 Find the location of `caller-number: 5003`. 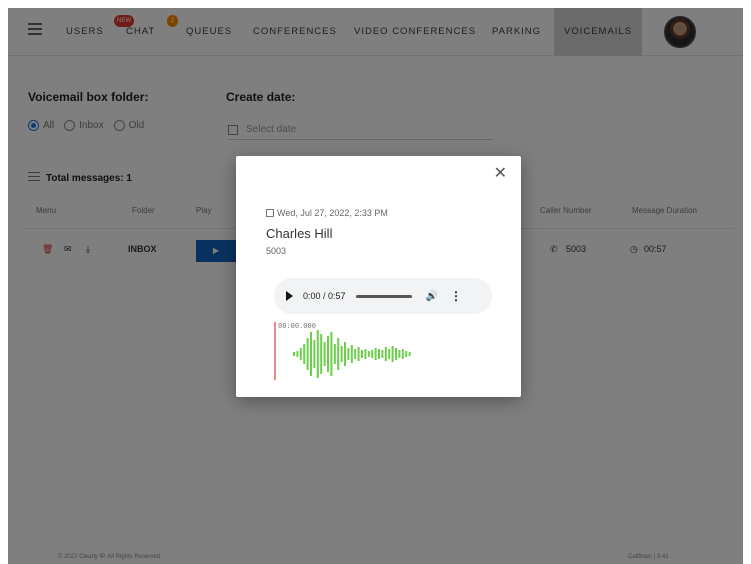

caller-number: 5003 is located at coordinates (276, 251).